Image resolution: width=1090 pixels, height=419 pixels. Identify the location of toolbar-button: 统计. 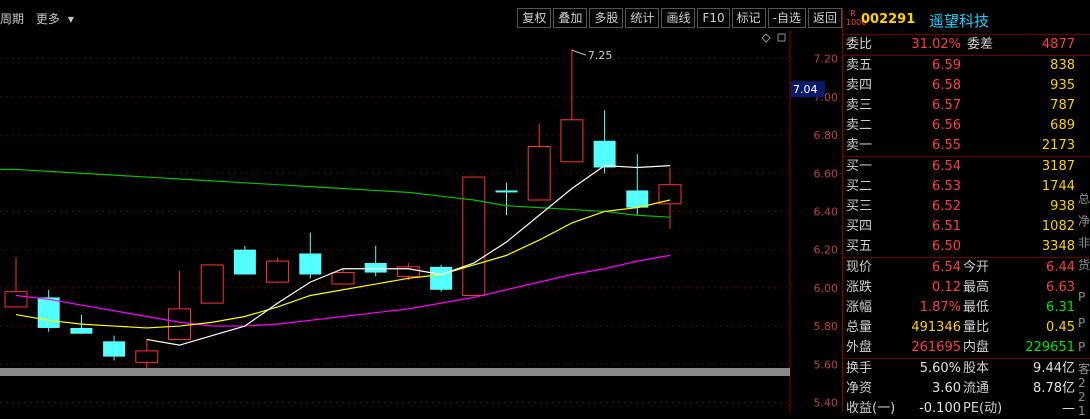
(642, 18).